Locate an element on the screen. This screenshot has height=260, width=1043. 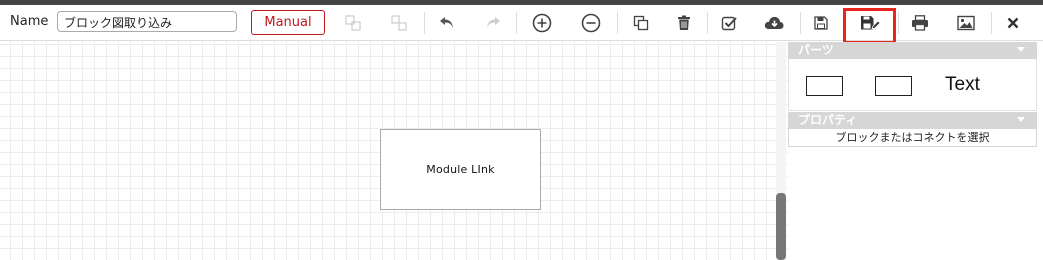
scrollbar-thumb is located at coordinates (781, 226).